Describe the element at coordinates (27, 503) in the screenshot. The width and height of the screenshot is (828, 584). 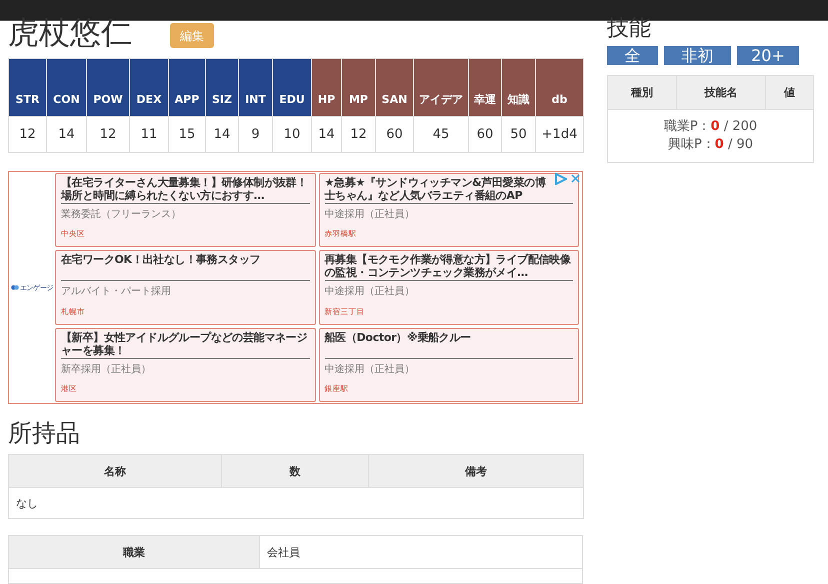
I see `empty-message: なし` at that location.